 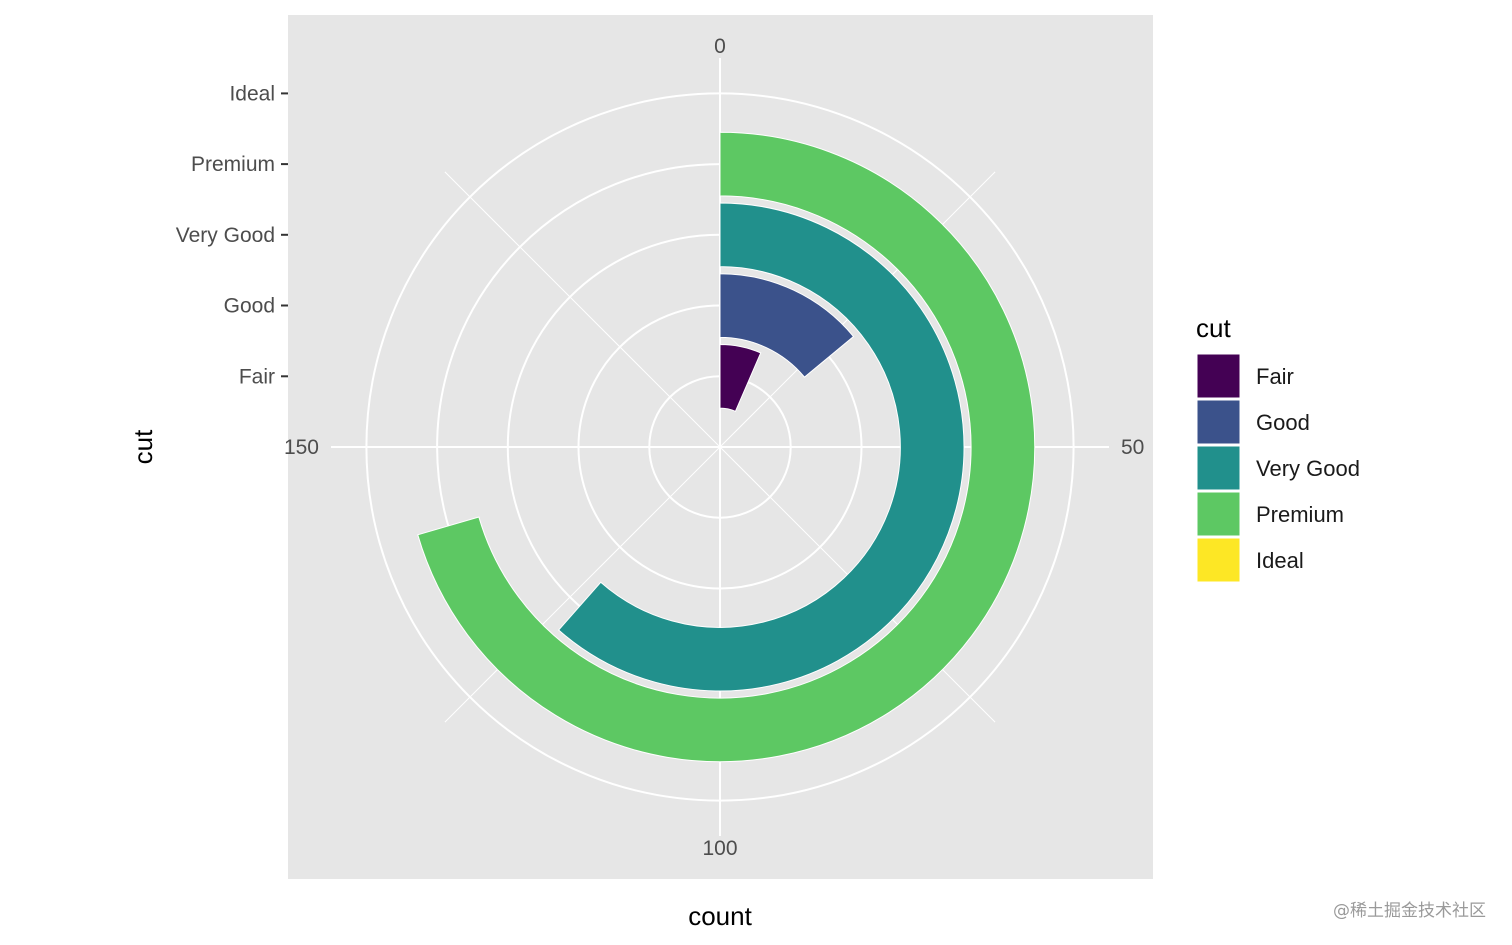 What do you see at coordinates (1300, 514) in the screenshot?
I see `legend-label: Premium` at bounding box center [1300, 514].